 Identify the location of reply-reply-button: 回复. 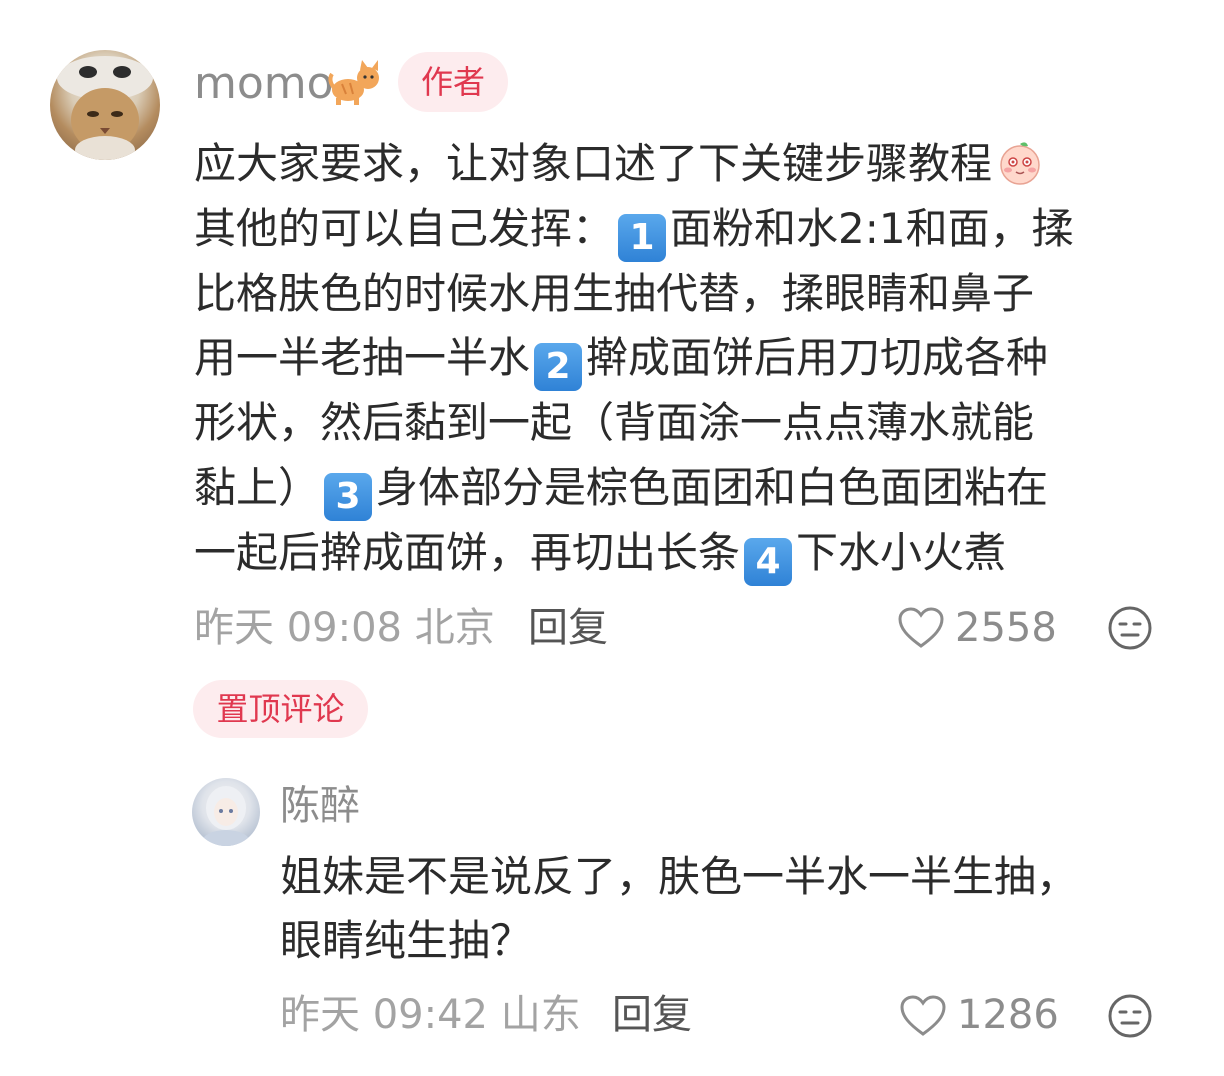
(652, 1015).